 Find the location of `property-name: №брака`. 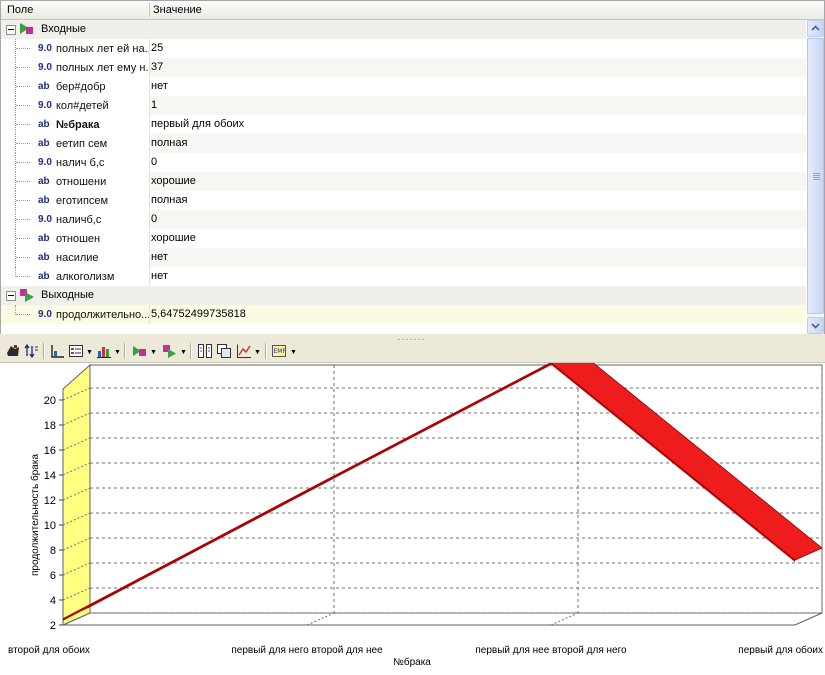

property-name: №брака is located at coordinates (78, 125).